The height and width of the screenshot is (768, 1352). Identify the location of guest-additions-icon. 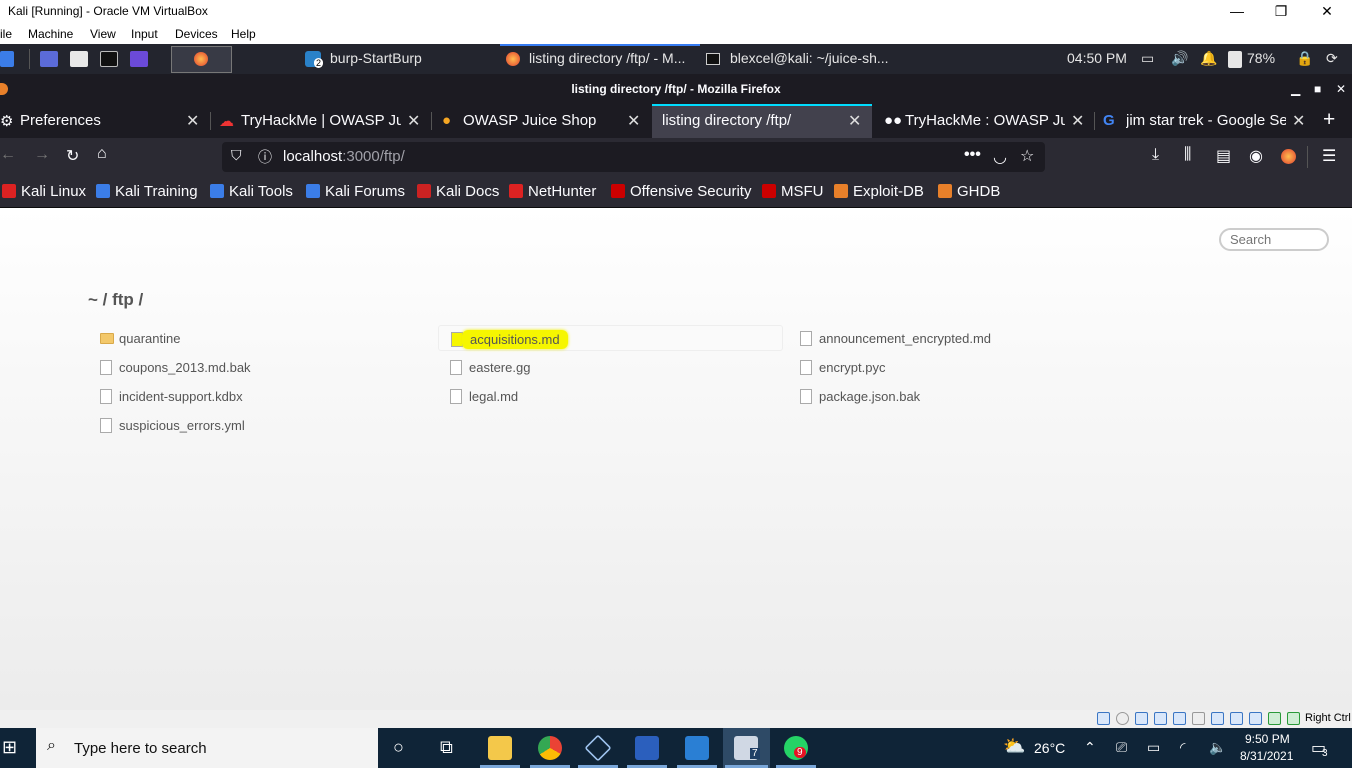
(1274, 718).